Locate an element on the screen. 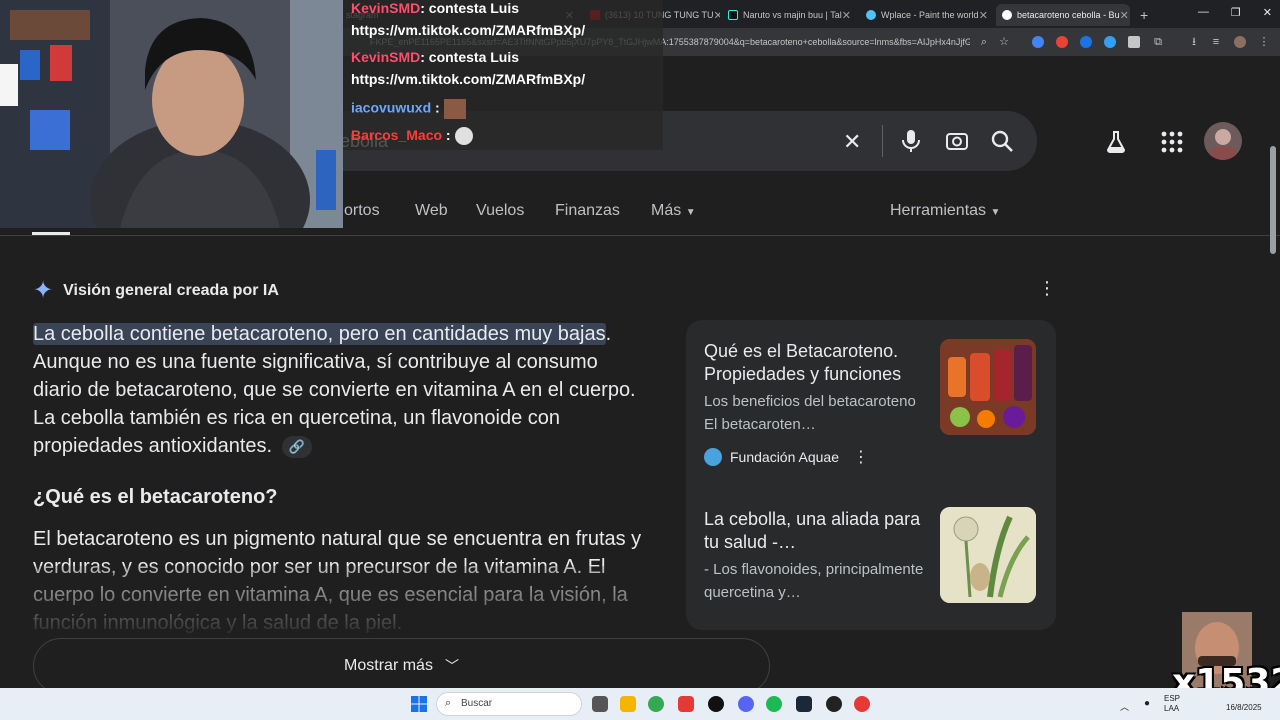  media-control-icon: ≡ is located at coordinates (1216, 42).